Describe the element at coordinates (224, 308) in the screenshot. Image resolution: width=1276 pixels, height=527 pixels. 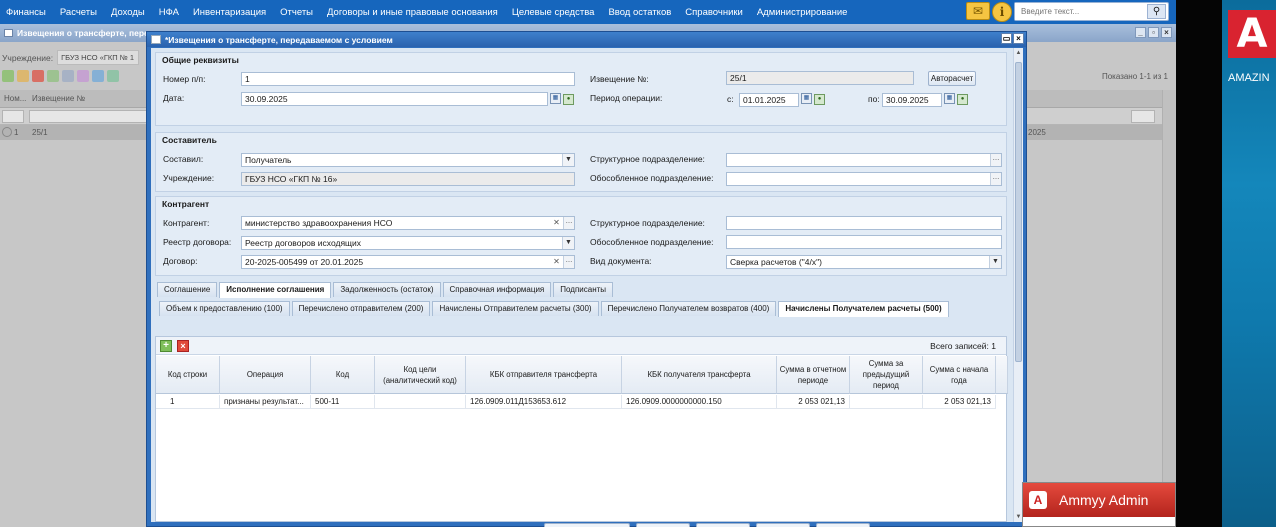
I see `subtab-volume: Объем к предоставлению (100)` at that location.